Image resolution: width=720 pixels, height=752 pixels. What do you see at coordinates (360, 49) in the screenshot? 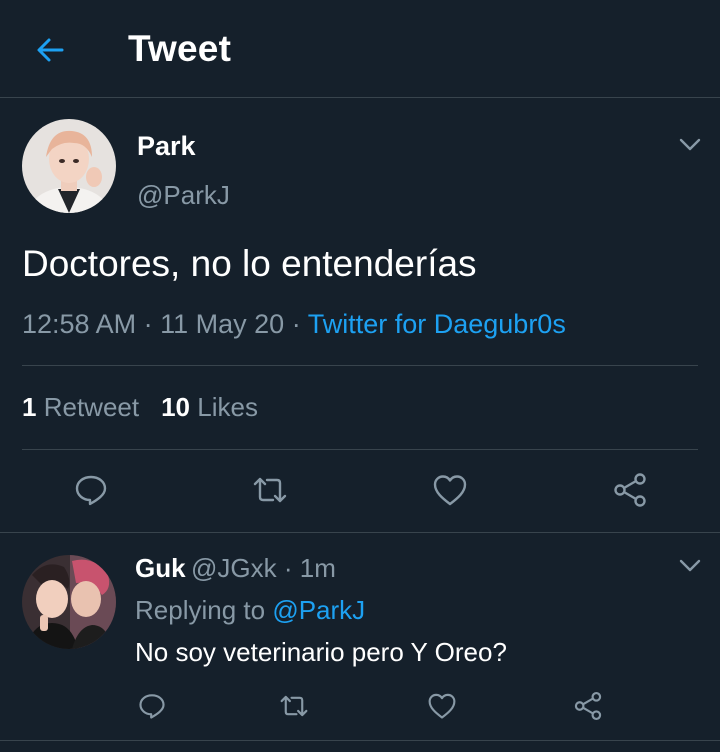
I see `top-bar: Tweet` at bounding box center [360, 49].